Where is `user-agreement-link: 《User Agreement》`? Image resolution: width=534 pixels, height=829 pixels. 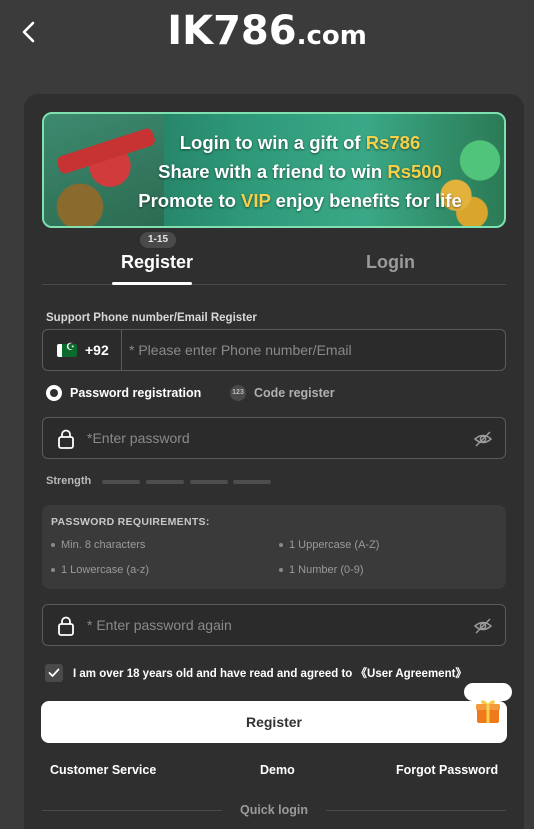 user-agreement-link: 《User Agreement》 is located at coordinates (411, 674).